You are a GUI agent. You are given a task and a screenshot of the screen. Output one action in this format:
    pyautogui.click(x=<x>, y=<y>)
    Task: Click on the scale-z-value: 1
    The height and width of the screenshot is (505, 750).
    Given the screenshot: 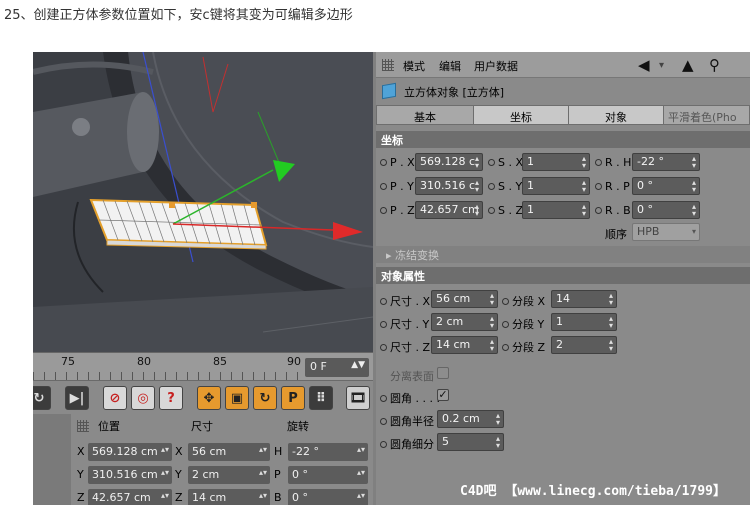 What is the action you would take?
    pyautogui.click(x=530, y=209)
    